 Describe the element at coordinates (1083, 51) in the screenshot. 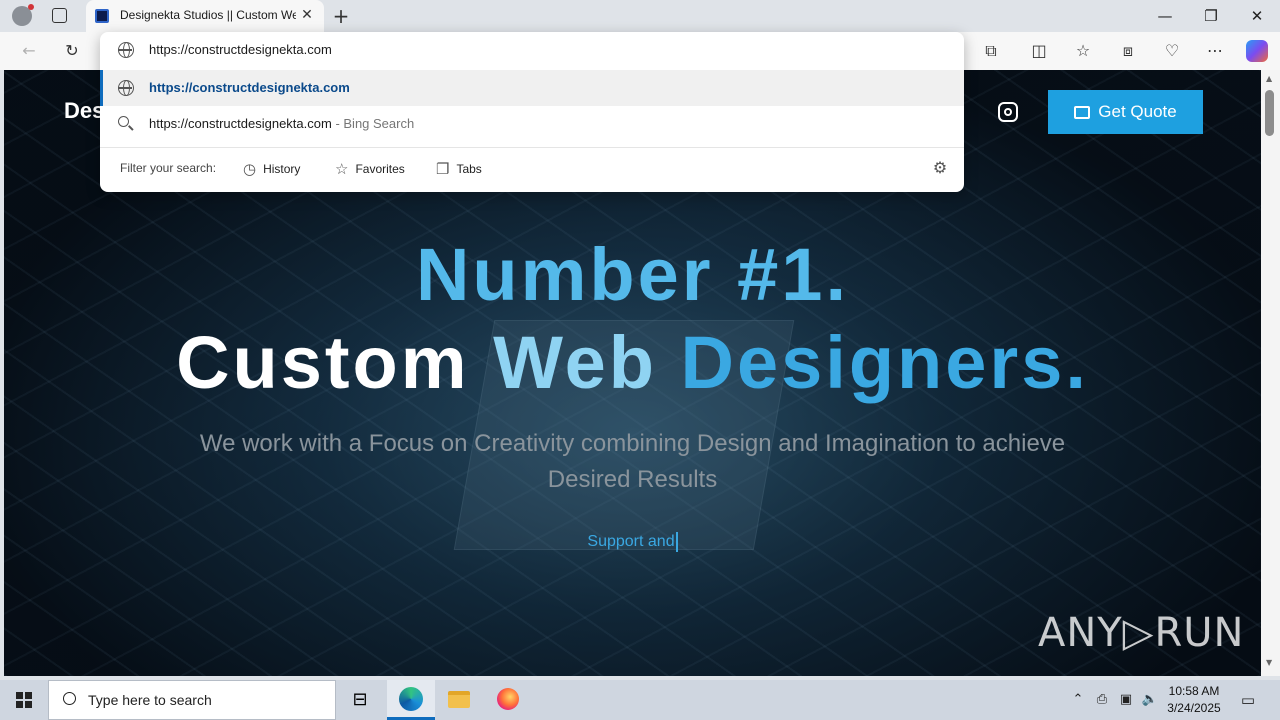

I see `favorites-icon: ☆` at that location.